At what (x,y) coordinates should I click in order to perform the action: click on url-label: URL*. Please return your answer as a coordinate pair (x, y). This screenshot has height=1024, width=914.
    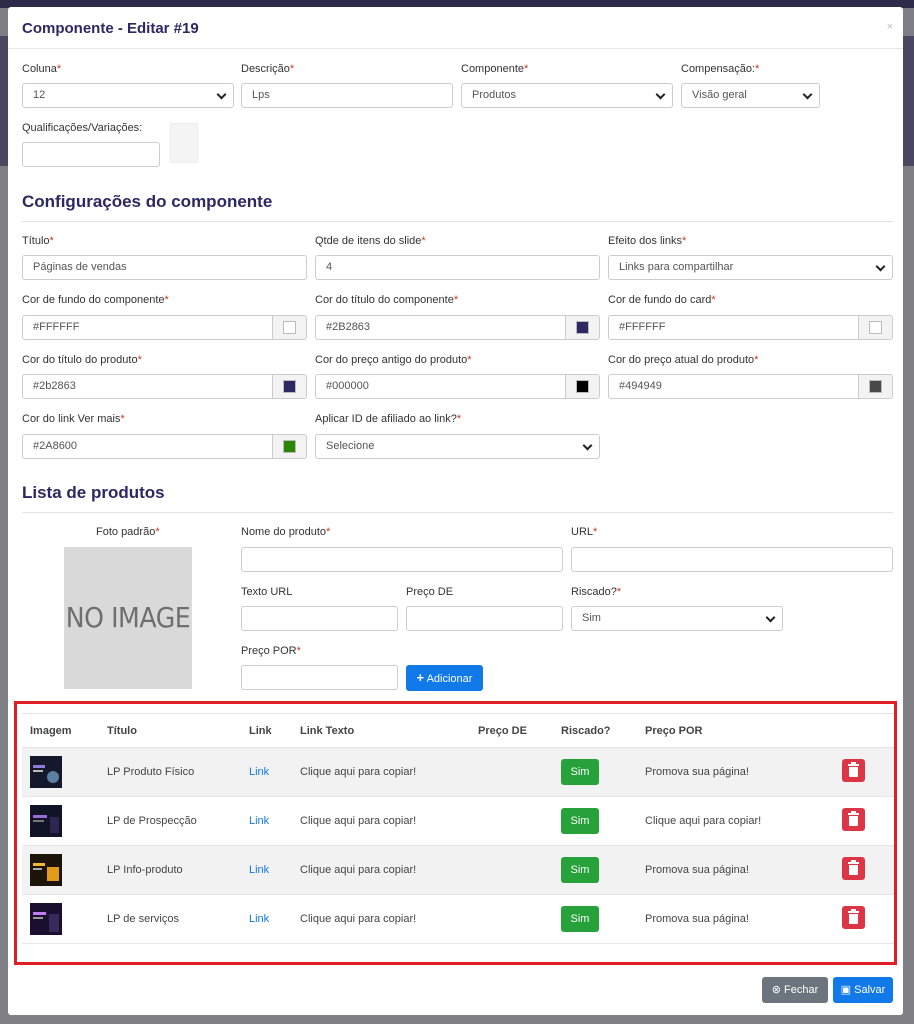
    Looking at the image, I should click on (584, 532).